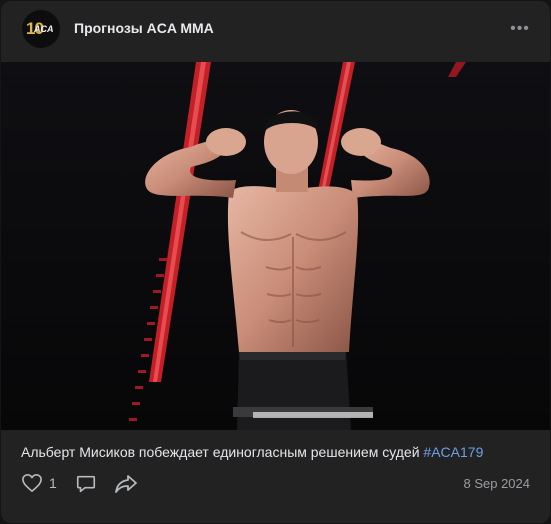  Describe the element at coordinates (44, 29) in the screenshot. I see `avatar-brand: ACA` at that location.